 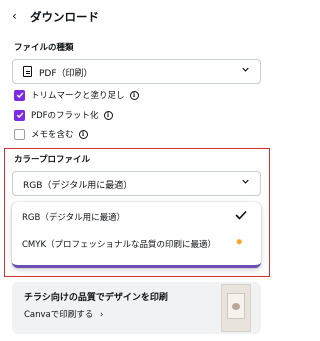 I want to click on color-profile-label: カラープロファイル, so click(x=52, y=160).